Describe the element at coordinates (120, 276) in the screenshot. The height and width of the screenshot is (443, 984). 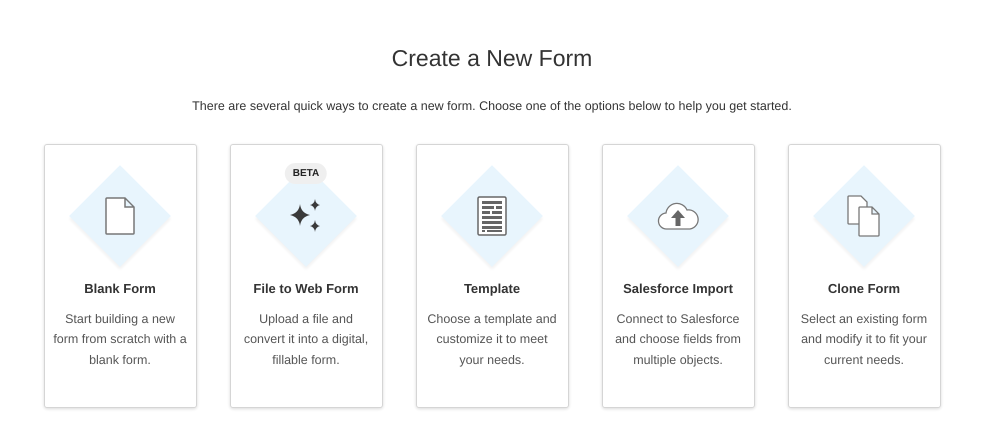
I see `option-card: Blank Form Start building a new form from scratch with a blank form.` at that location.